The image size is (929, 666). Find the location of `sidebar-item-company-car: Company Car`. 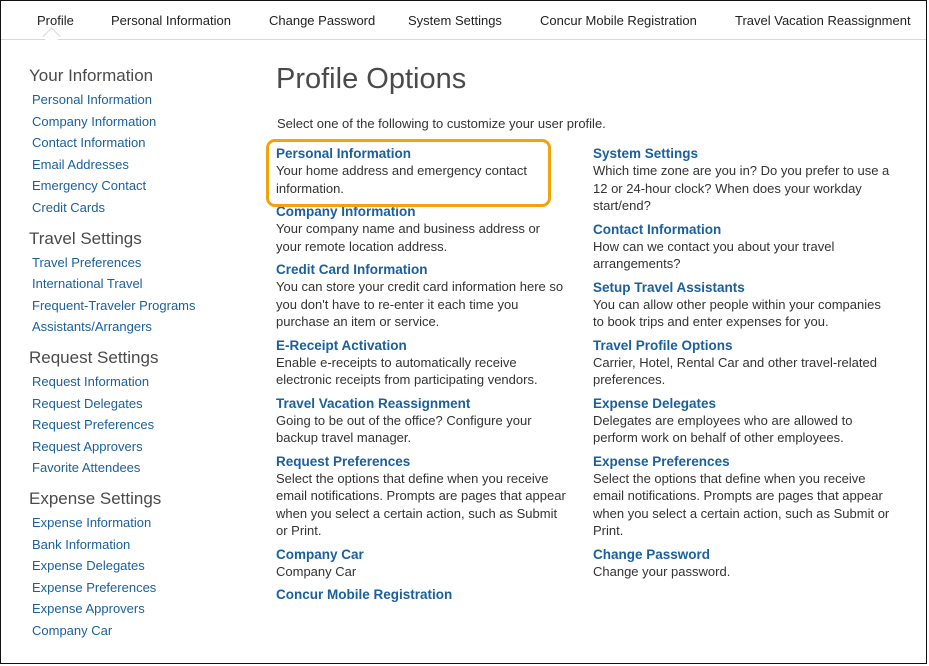

sidebar-item-company-car: Company Car is located at coordinates (140, 631).